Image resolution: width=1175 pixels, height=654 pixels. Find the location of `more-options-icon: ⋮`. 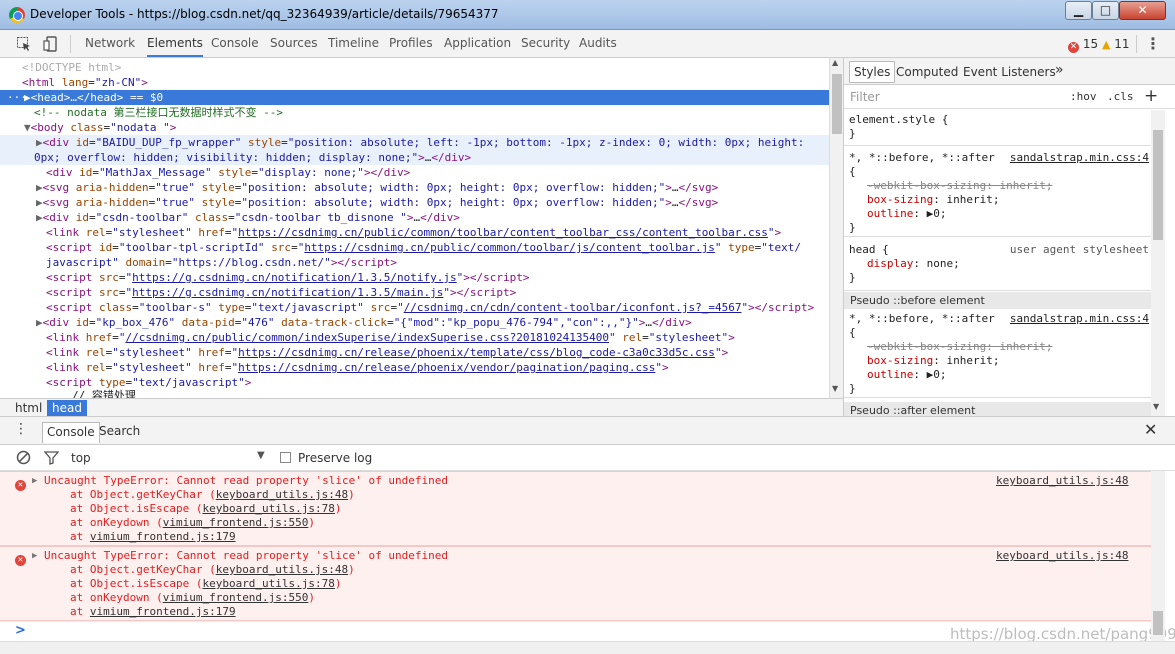

more-options-icon: ⋮ is located at coordinates (1153, 44).